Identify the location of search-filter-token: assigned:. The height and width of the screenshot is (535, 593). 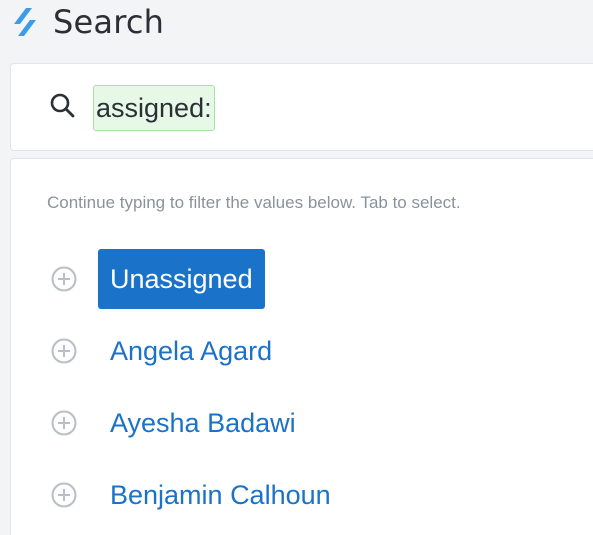
(154, 108).